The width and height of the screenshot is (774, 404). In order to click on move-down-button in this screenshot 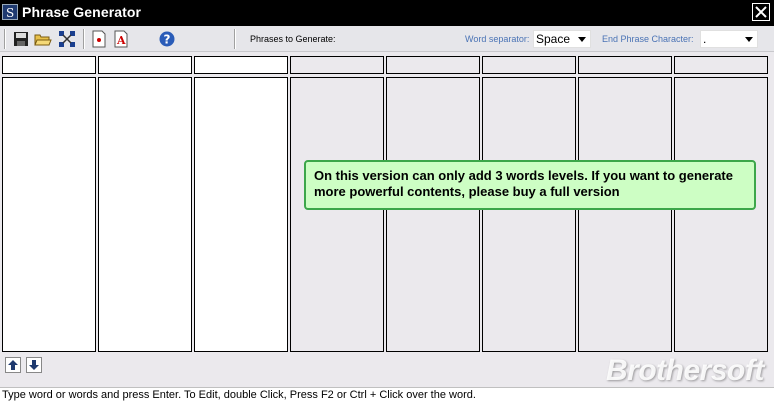, I will do `click(34, 365)`.